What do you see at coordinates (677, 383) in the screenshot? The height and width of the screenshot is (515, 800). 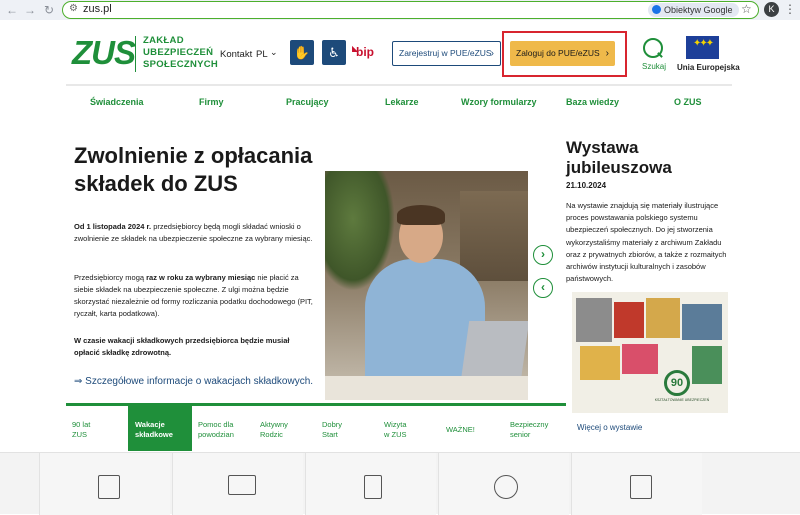 I see `anniversary-badge: 90` at bounding box center [677, 383].